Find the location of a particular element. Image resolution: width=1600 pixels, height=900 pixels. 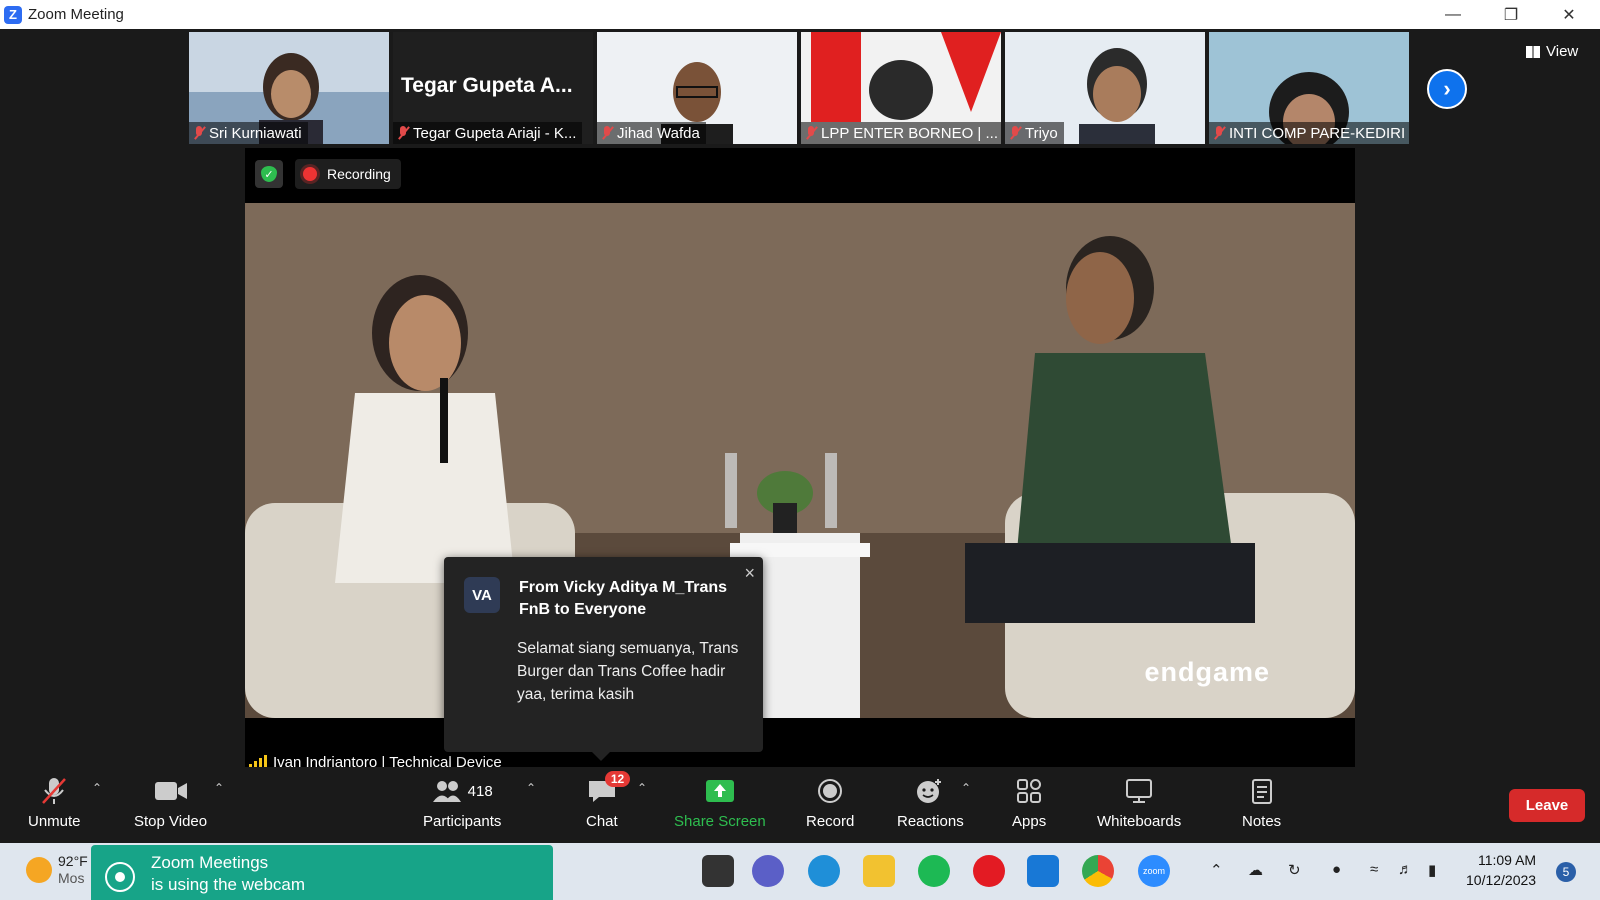

window-title: Zoom Meeting is located at coordinates (76, 14).